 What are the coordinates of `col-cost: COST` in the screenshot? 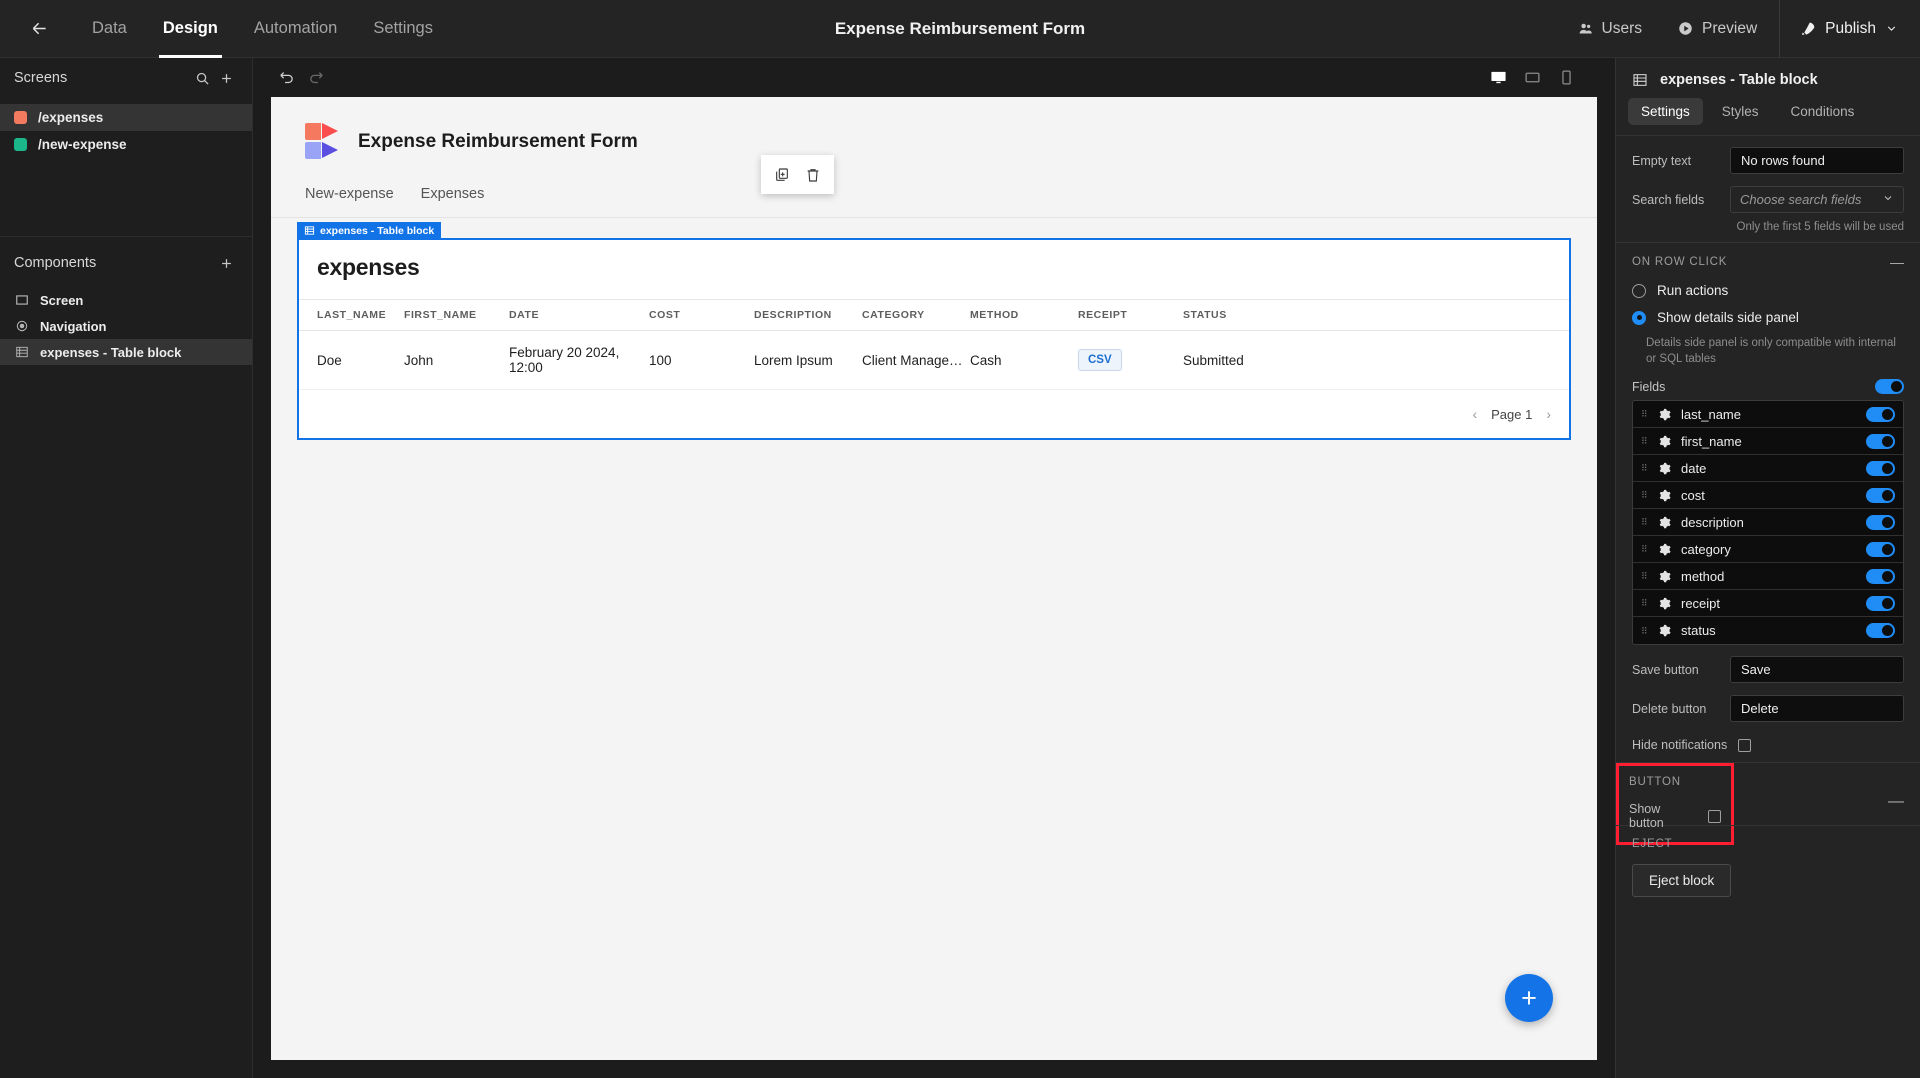 It's located at (701, 315).